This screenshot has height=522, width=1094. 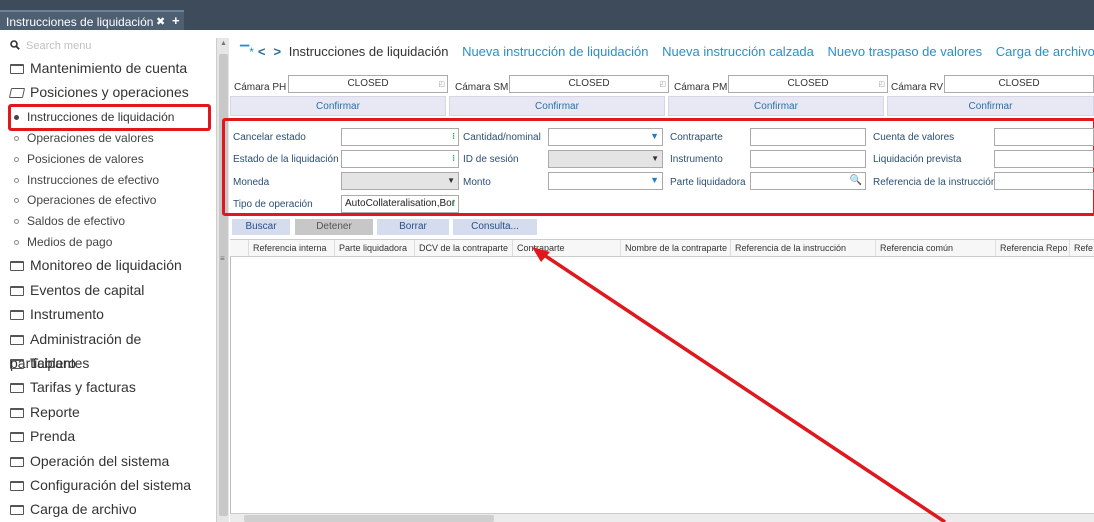 What do you see at coordinates (605, 137) in the screenshot?
I see `cantidad-nominal-input: ▼` at bounding box center [605, 137].